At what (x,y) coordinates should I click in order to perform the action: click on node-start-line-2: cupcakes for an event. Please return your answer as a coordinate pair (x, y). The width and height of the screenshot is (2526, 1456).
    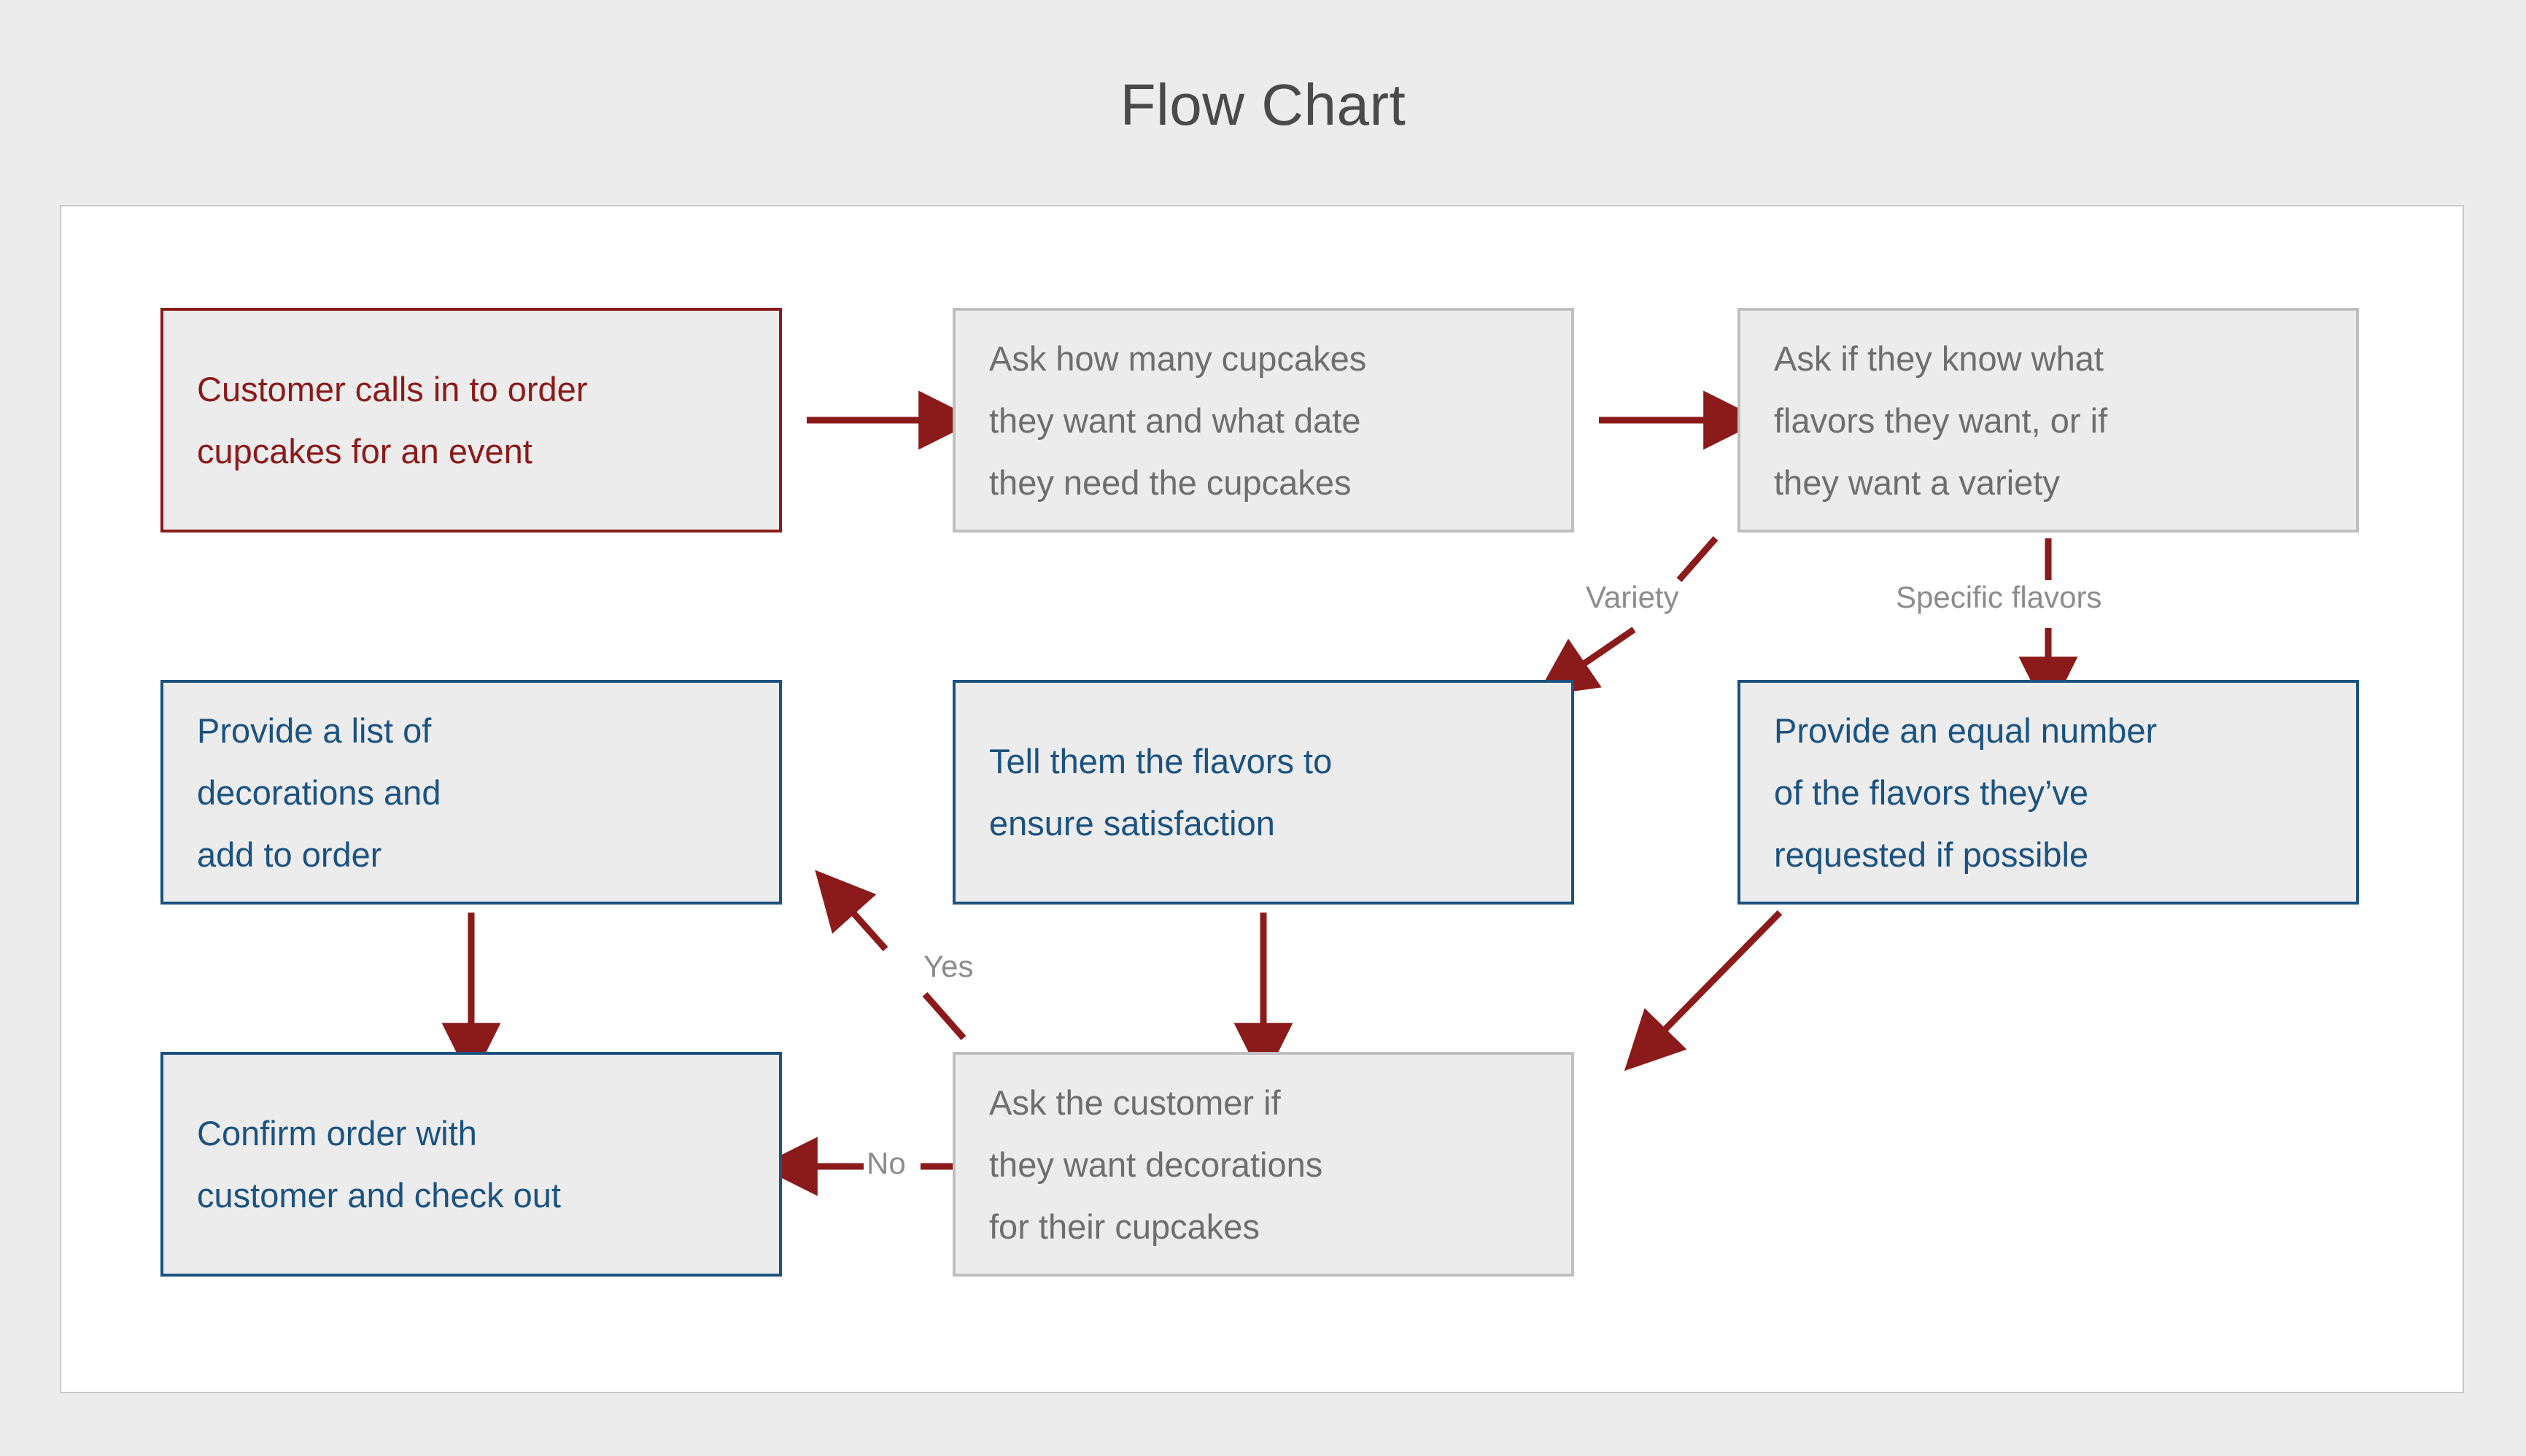
    Looking at the image, I should click on (364, 451).